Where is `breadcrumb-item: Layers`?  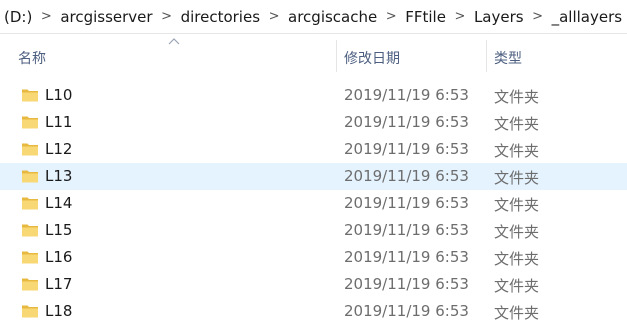
breadcrumb-item: Layers is located at coordinates (499, 17).